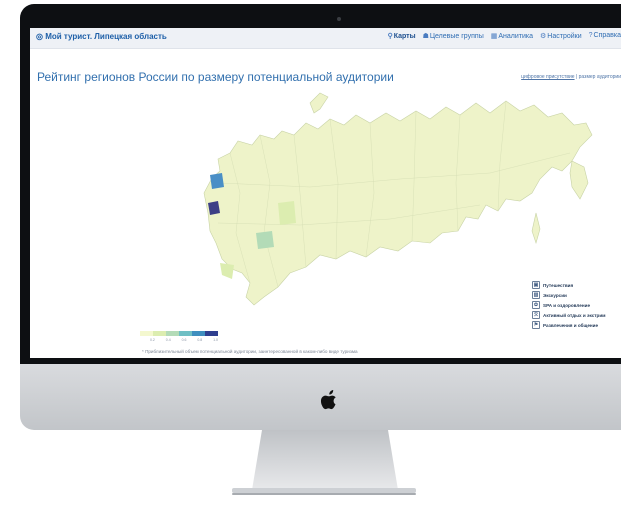  What do you see at coordinates (561, 36) in the screenshot?
I see `nav-item-settings: ⚙Настройки` at bounding box center [561, 36].